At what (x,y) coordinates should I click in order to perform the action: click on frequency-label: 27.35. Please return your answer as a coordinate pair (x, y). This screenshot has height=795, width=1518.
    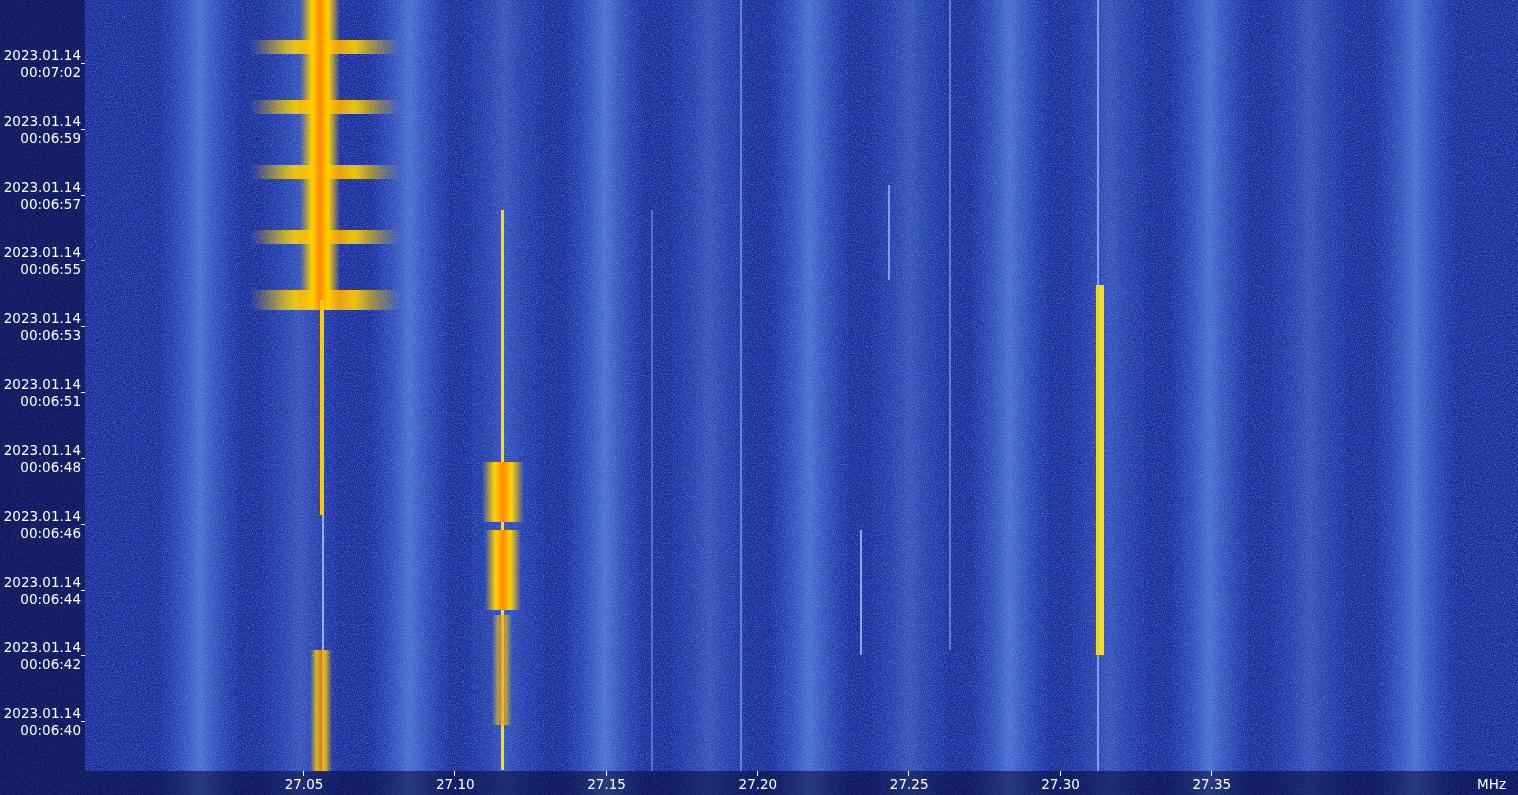
    Looking at the image, I should click on (1212, 784).